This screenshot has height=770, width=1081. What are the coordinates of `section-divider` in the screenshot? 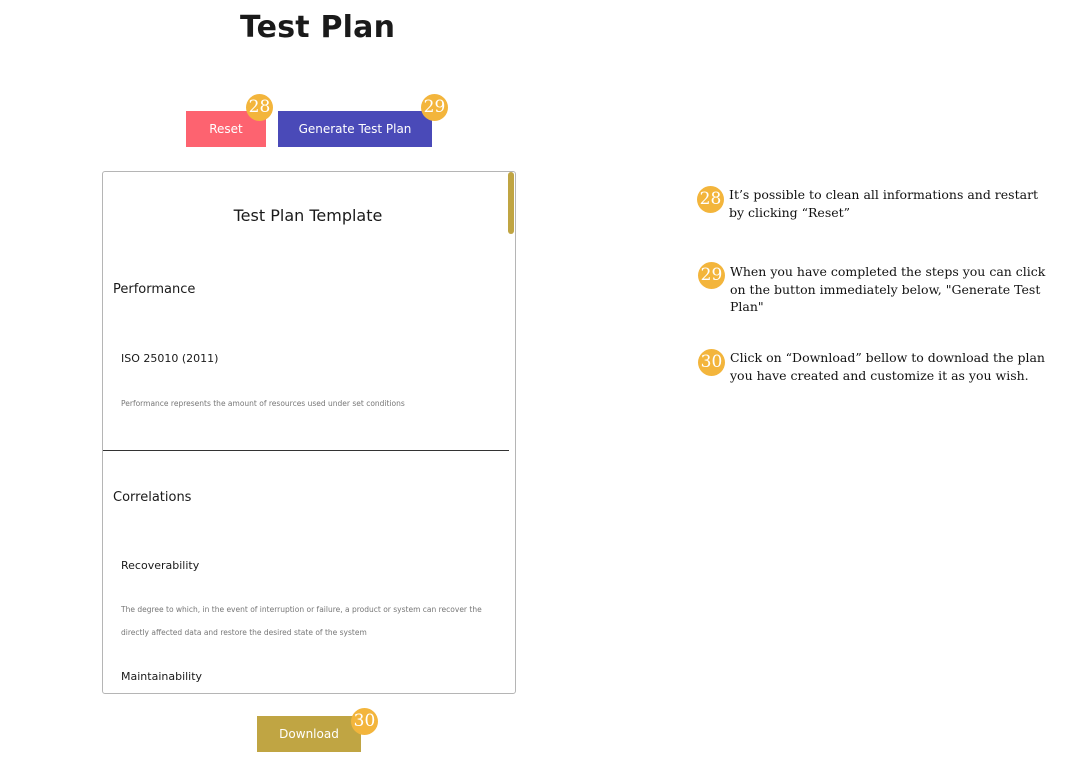 It's located at (306, 450).